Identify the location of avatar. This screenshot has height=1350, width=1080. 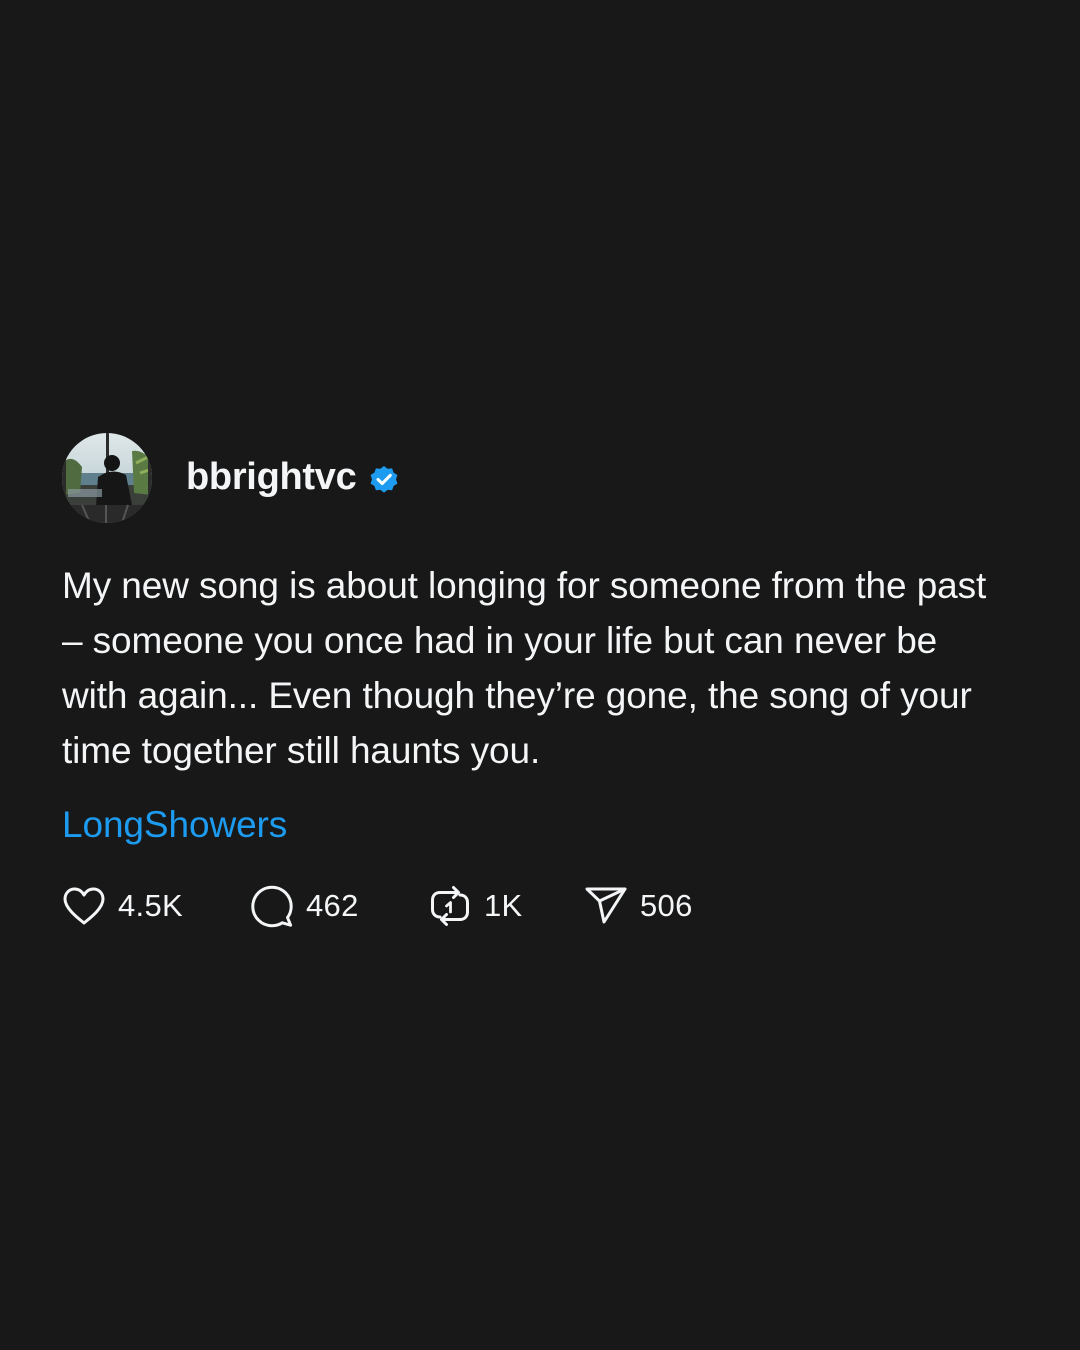
(107, 478).